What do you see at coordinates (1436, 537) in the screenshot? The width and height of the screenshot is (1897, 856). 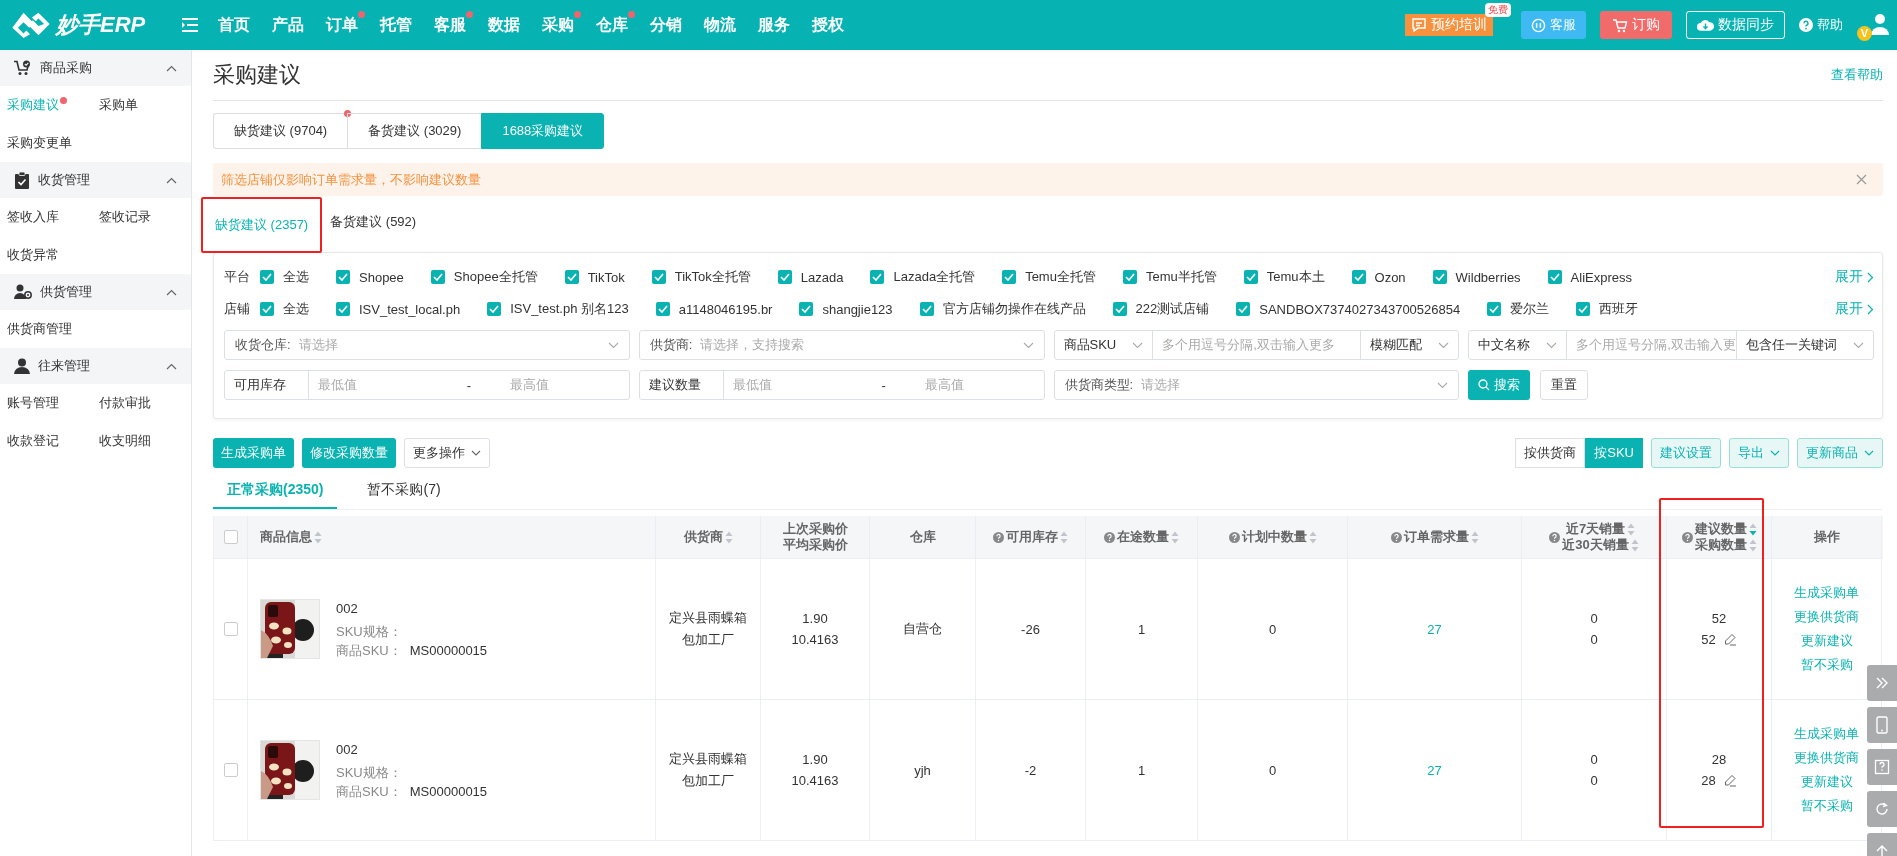 I see `column-header: 订单需求量` at bounding box center [1436, 537].